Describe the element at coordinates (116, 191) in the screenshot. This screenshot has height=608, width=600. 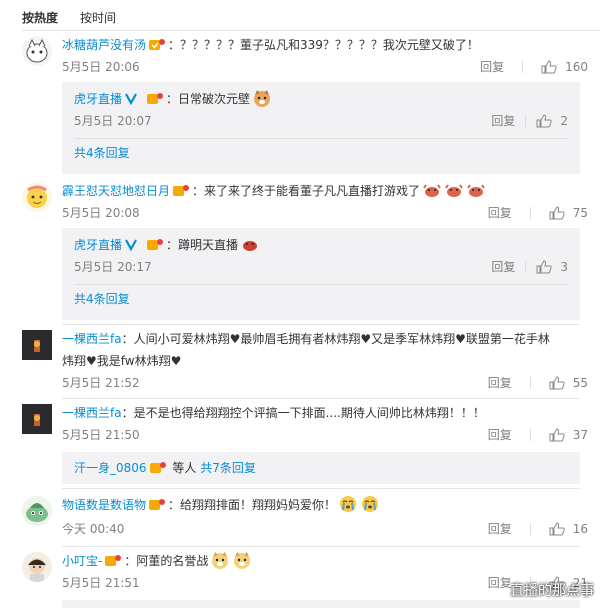
I see `comment-username: 霹王怼天怼地怼日月` at that location.